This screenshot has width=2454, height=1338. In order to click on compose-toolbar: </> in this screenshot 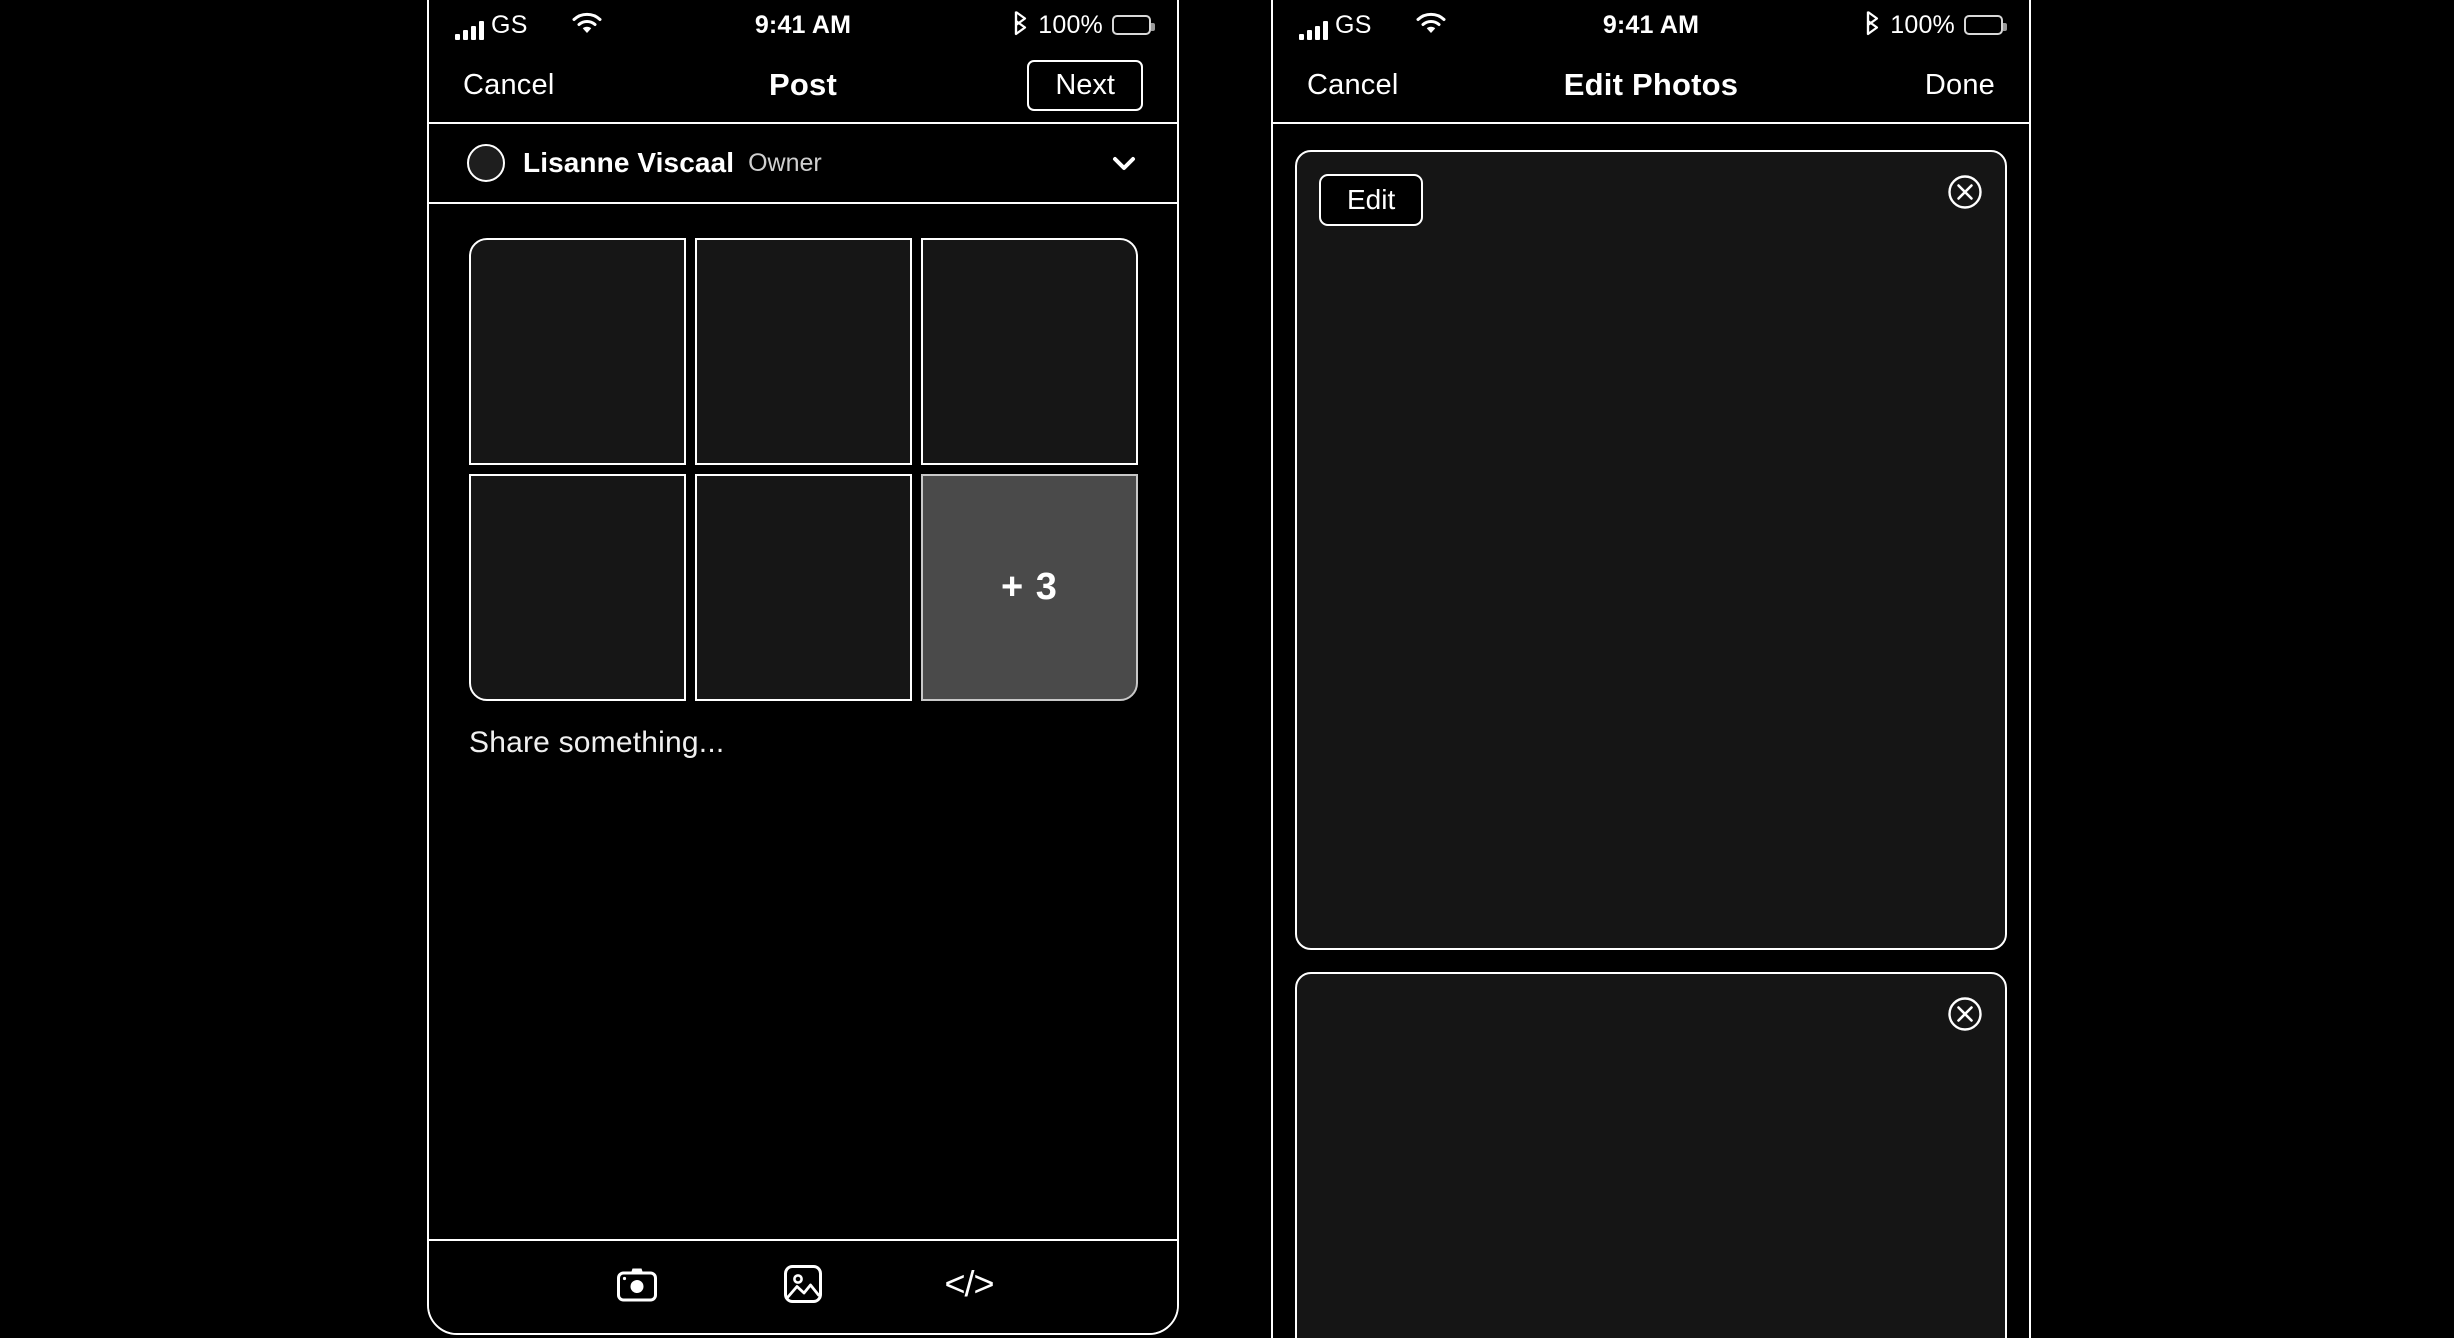, I will do `click(803, 1286)`.